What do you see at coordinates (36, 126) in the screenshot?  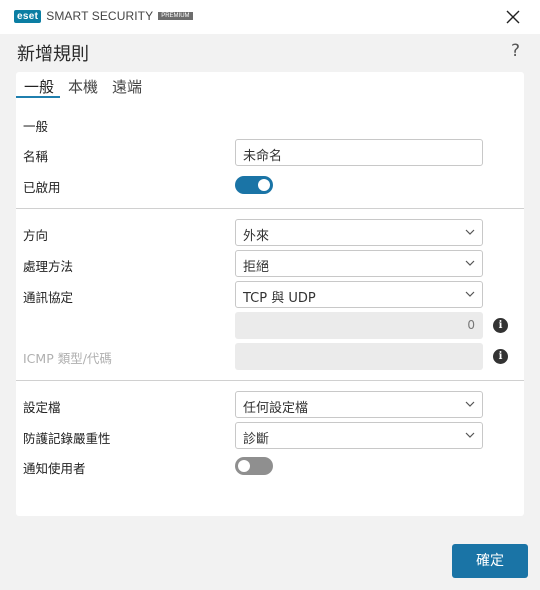 I see `section-general-label: 一般` at bounding box center [36, 126].